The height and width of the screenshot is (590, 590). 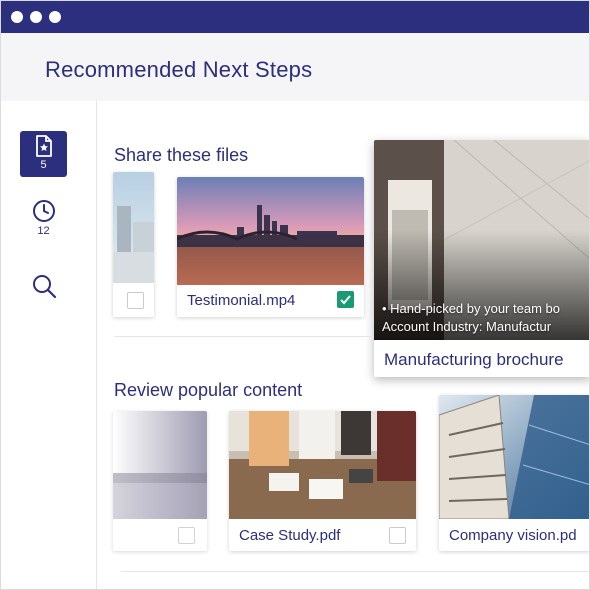 What do you see at coordinates (471, 308) in the screenshot?
I see `recommendation-reason: • Hand-picked by your team bo` at bounding box center [471, 308].